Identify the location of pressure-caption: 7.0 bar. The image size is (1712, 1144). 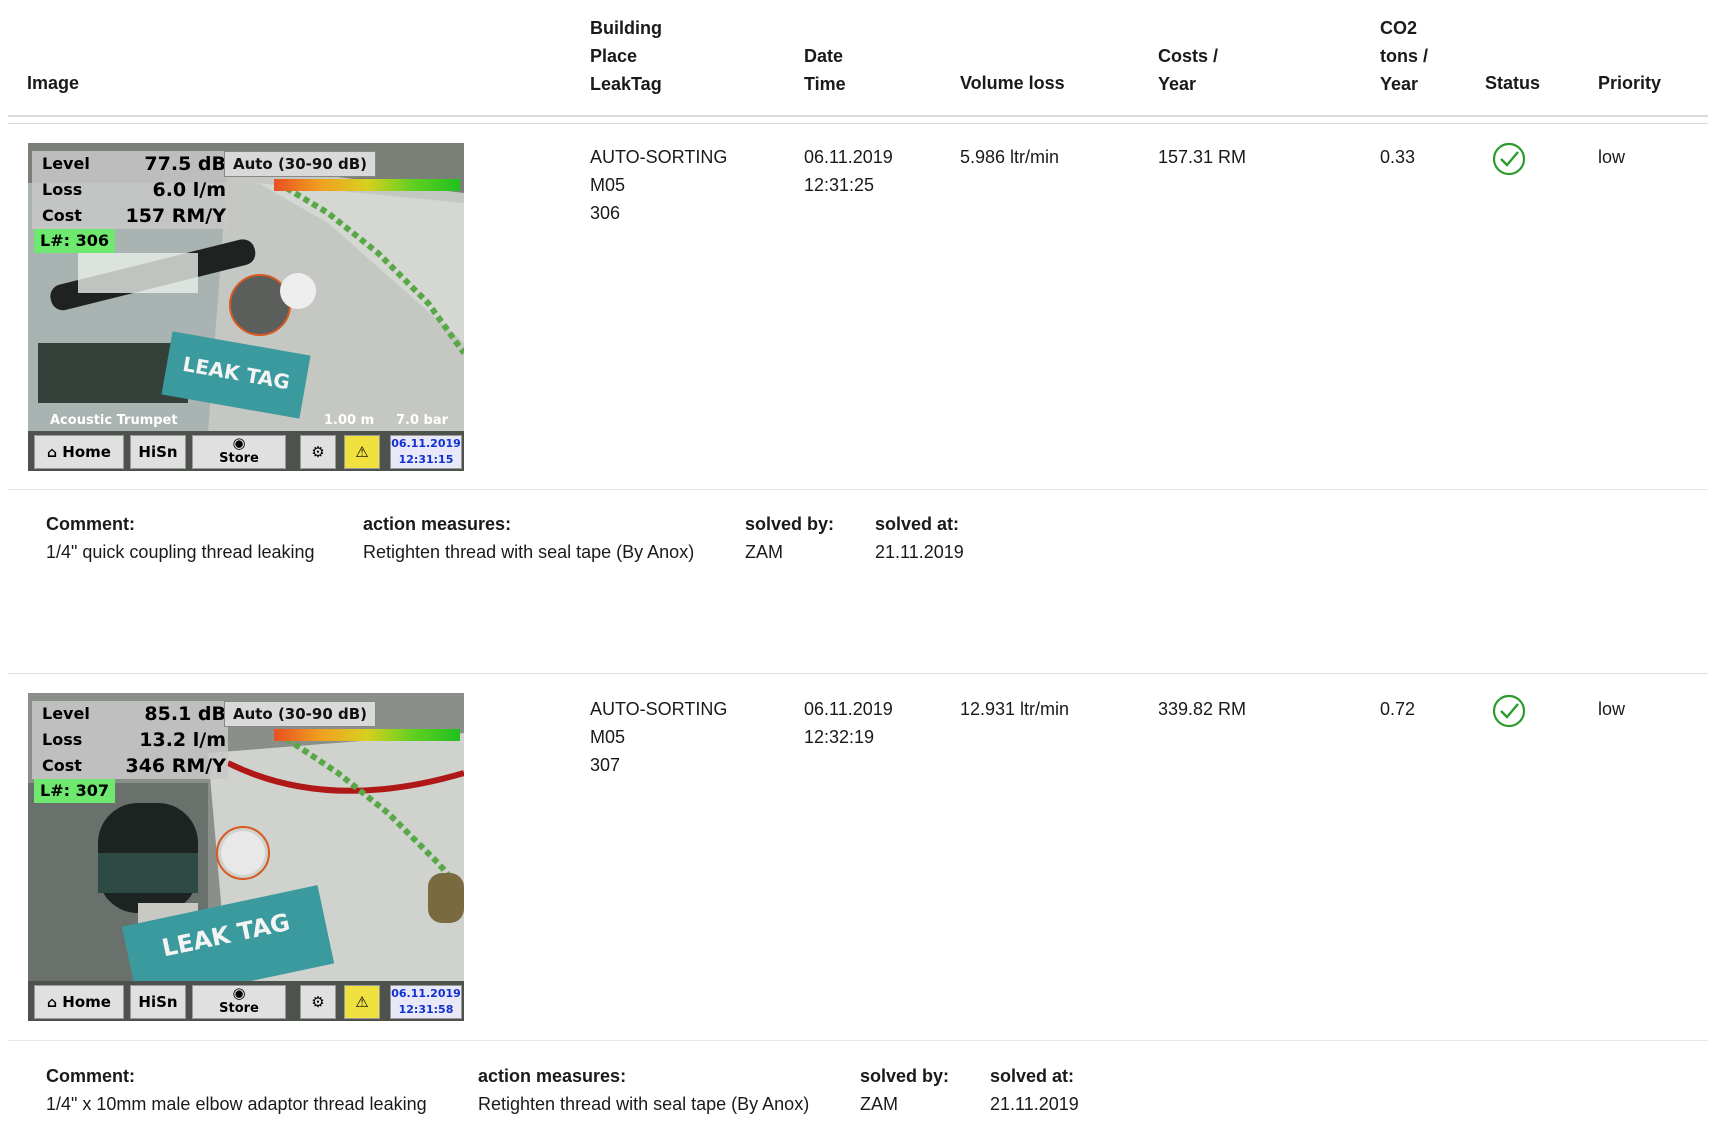
(422, 420).